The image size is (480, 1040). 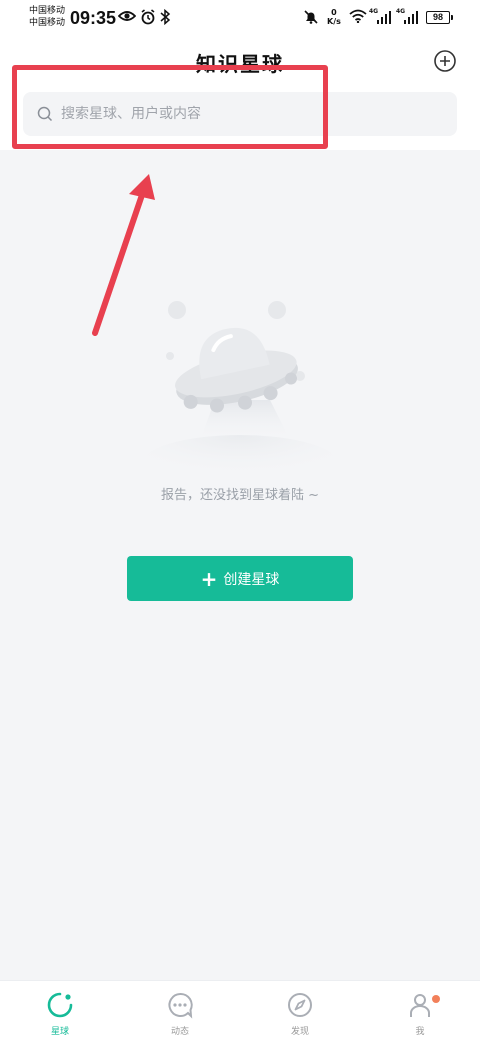 I want to click on empty-state-message: 报告，还没找到星球着陆 ~, so click(x=240, y=495).